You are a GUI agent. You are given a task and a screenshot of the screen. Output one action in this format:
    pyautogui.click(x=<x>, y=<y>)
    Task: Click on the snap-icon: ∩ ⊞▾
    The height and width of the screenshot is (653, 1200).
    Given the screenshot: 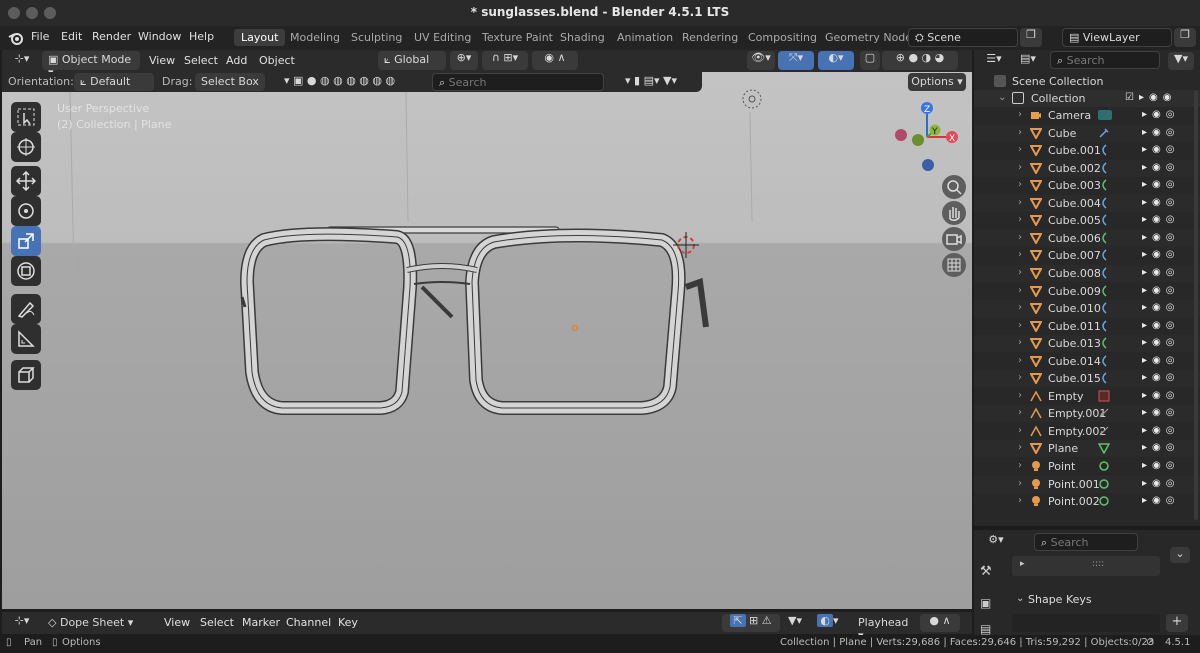 What is the action you would take?
    pyautogui.click(x=505, y=60)
    